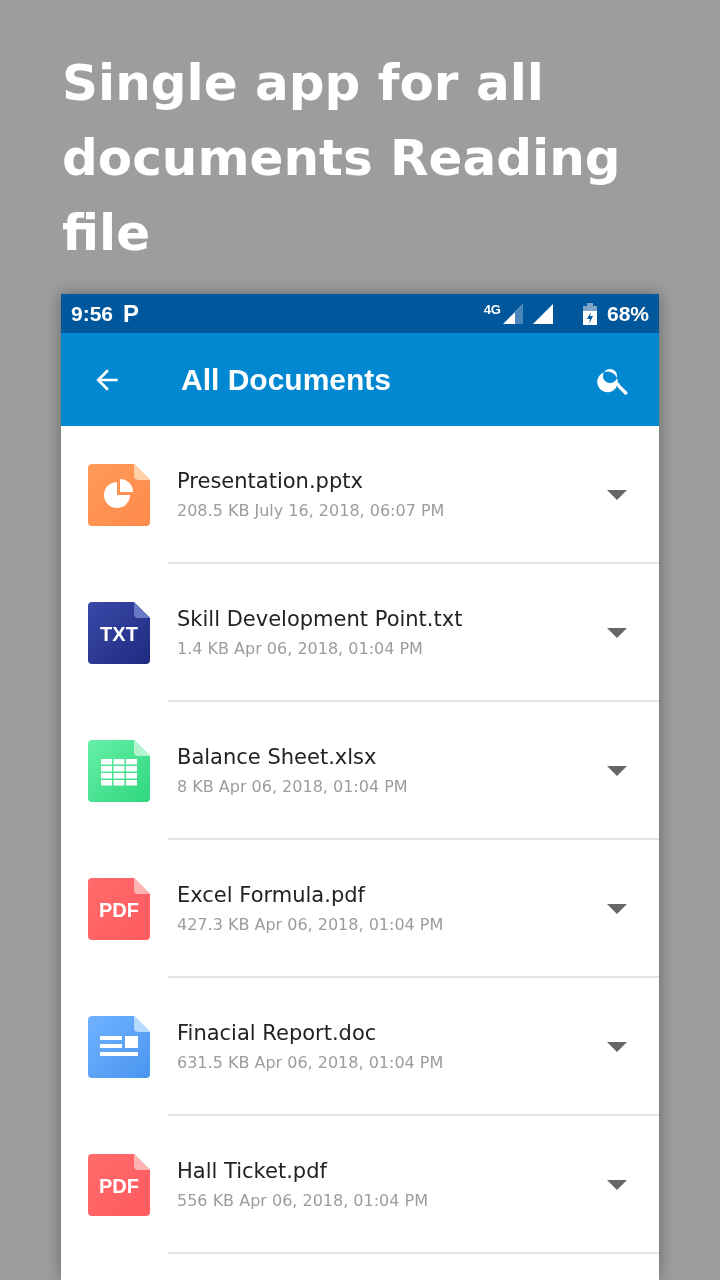 This screenshot has height=1280, width=720. Describe the element at coordinates (392, 480) in the screenshot. I see `file-name: Presentation.pptx` at that location.